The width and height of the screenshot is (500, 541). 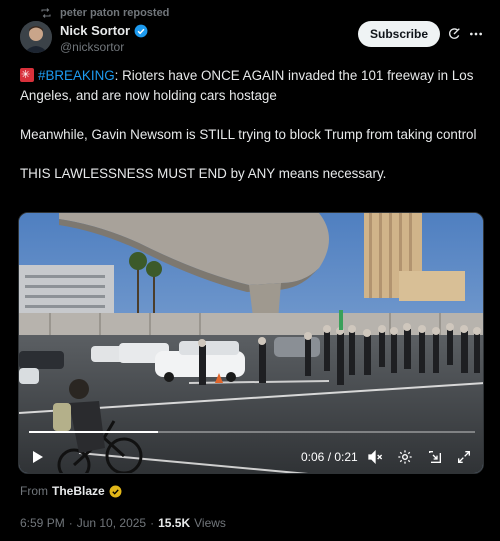 What do you see at coordinates (141, 30) in the screenshot?
I see `verified-badge-icon` at bounding box center [141, 30].